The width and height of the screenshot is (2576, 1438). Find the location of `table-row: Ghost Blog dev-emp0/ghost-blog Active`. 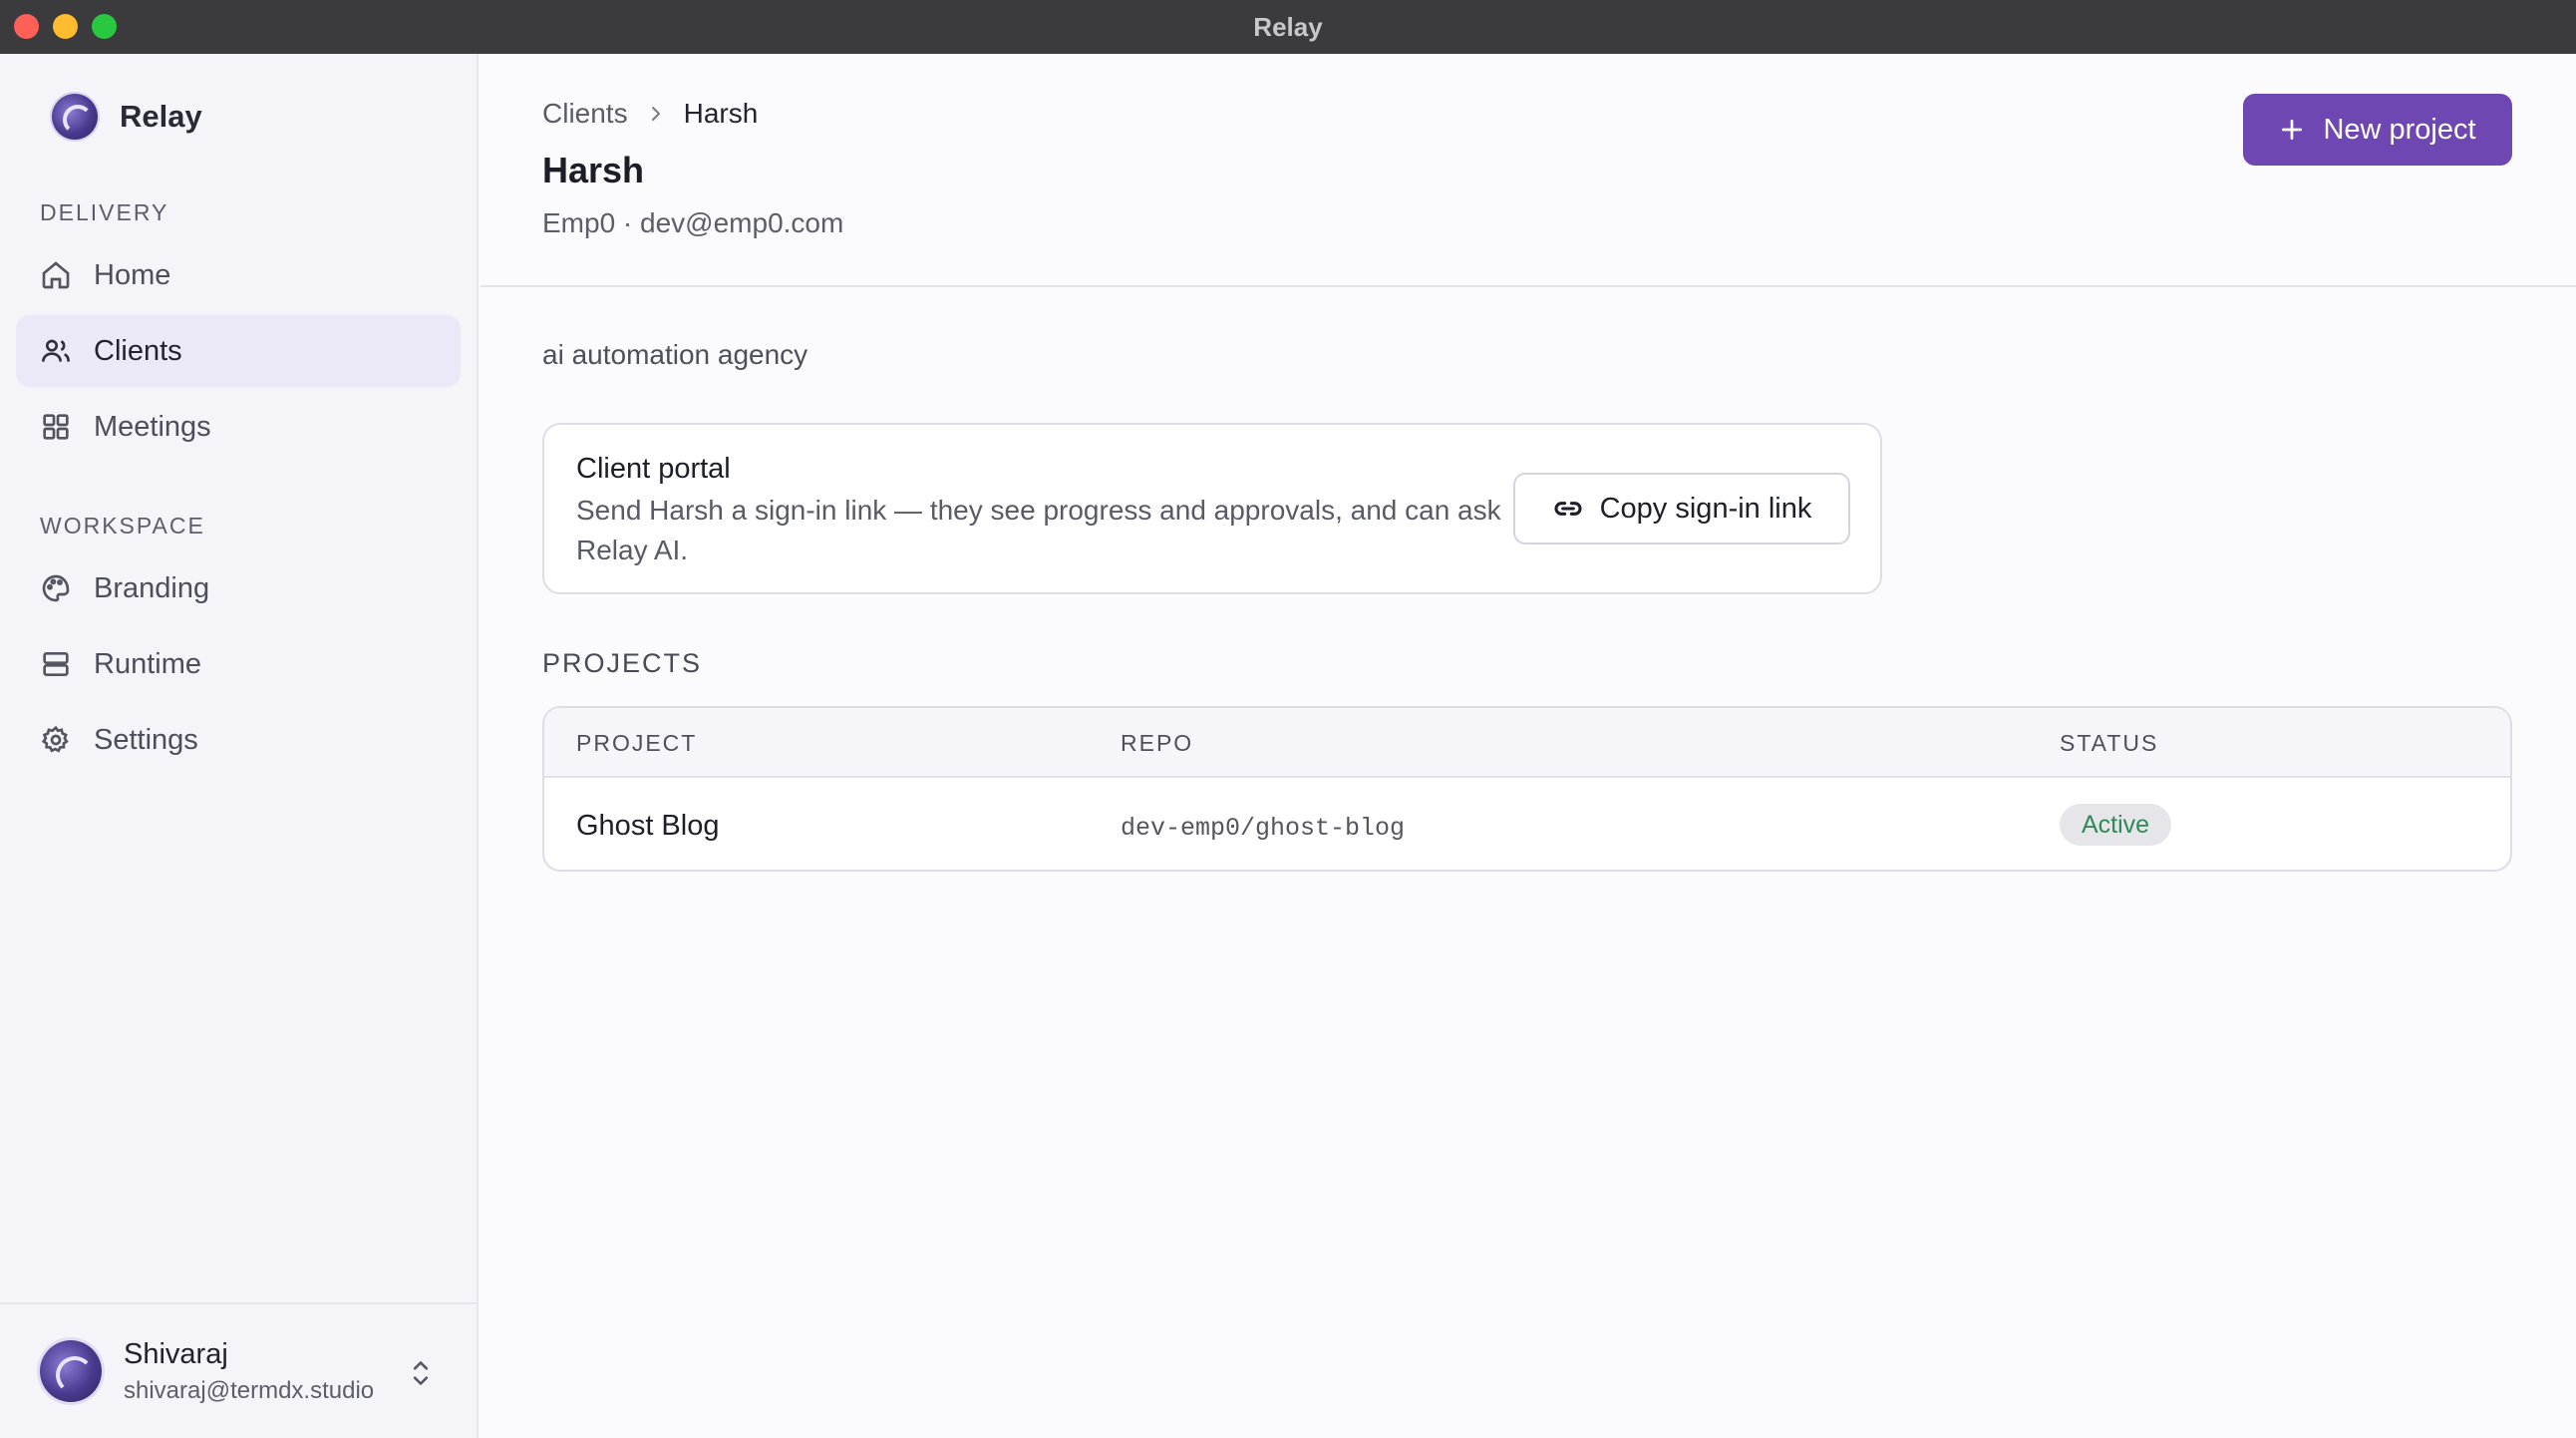

table-row: Ghost Blog dev-emp0/ghost-blog Active is located at coordinates (1527, 825).